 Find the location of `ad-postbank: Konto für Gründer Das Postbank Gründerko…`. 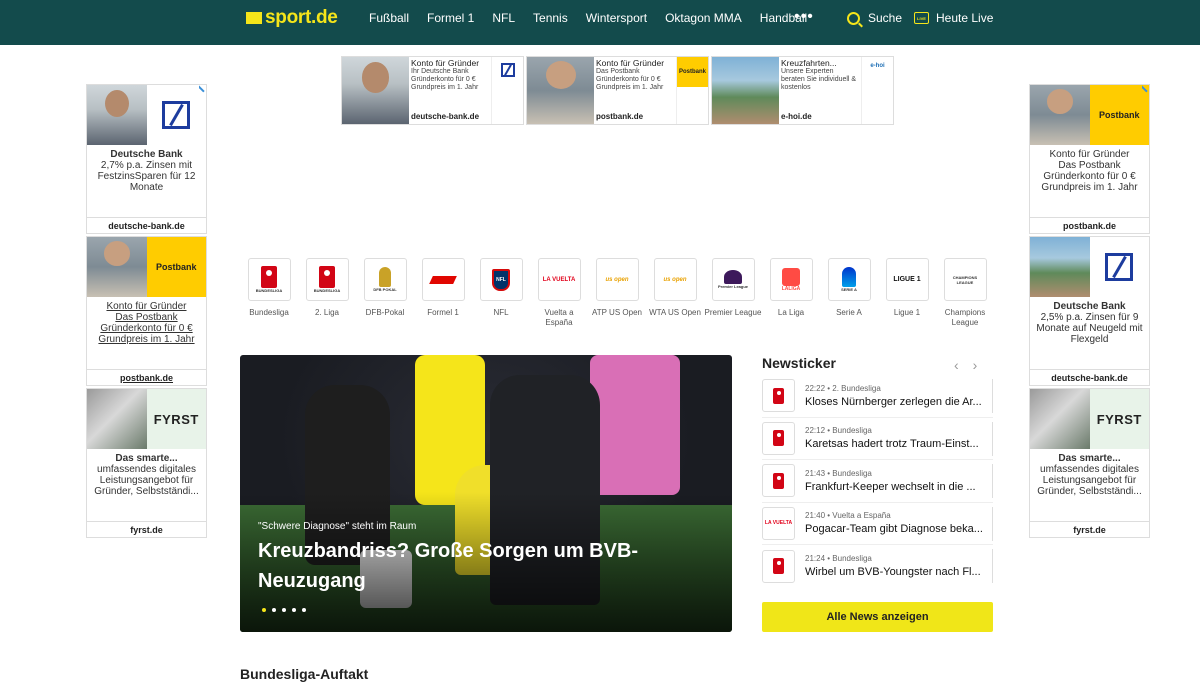

ad-postbank: Konto für Gründer Das Postbank Gründerko… is located at coordinates (617, 90).